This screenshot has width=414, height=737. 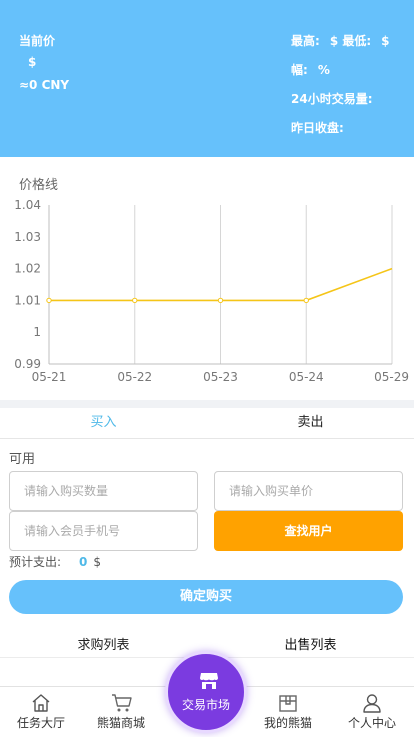 I want to click on search-user-button: 查找用户, so click(x=308, y=531).